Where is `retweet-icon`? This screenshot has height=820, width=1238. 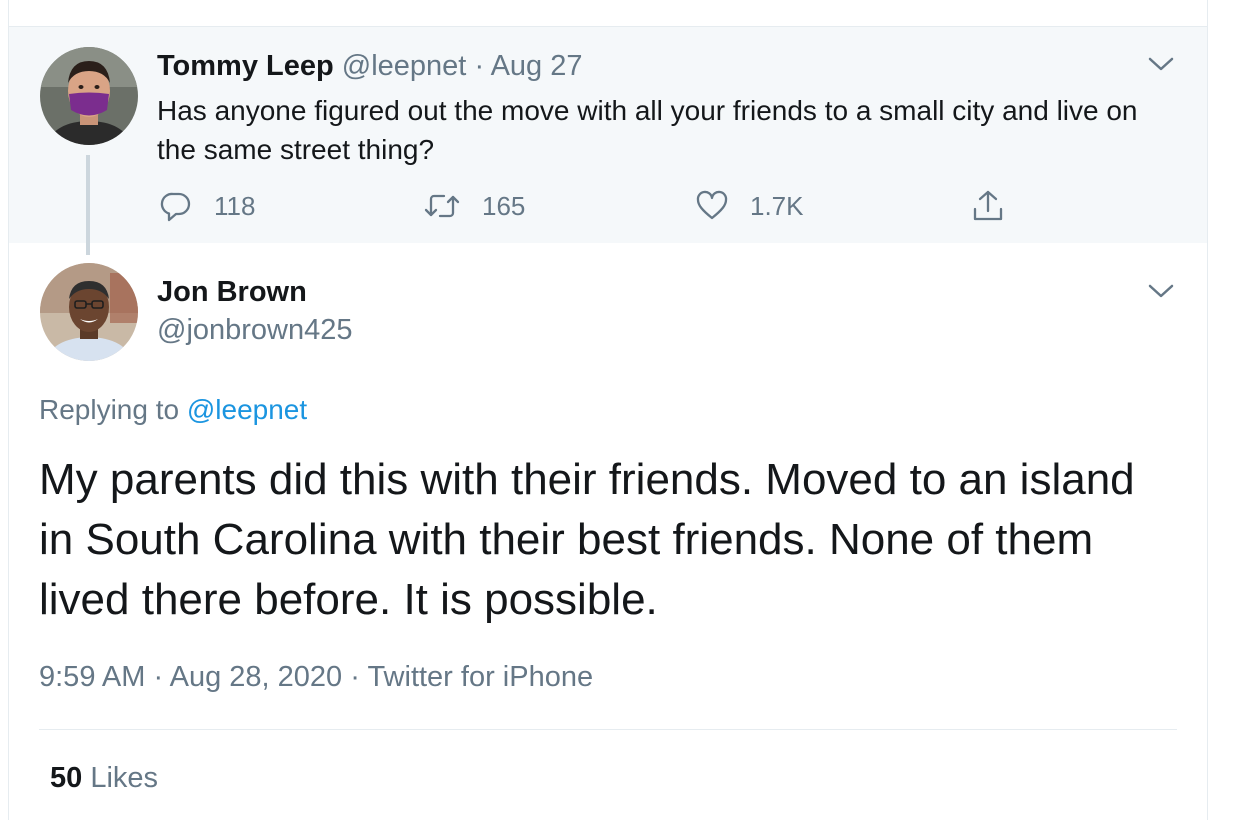
retweet-icon is located at coordinates (442, 206).